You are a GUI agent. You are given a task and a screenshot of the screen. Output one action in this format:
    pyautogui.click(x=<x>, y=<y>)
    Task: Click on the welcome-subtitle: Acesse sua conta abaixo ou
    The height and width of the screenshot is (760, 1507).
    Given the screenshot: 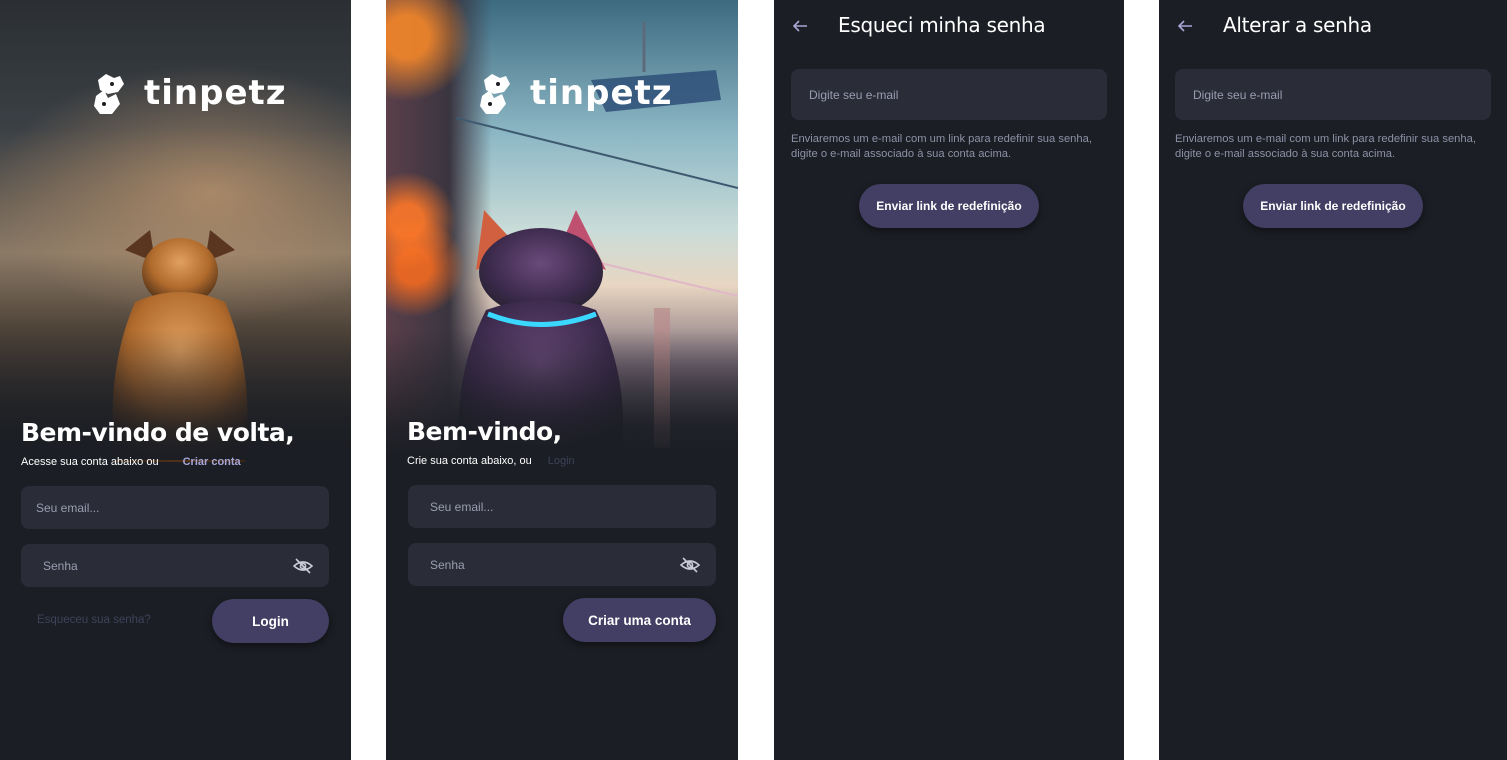 What is the action you would take?
    pyautogui.click(x=90, y=462)
    